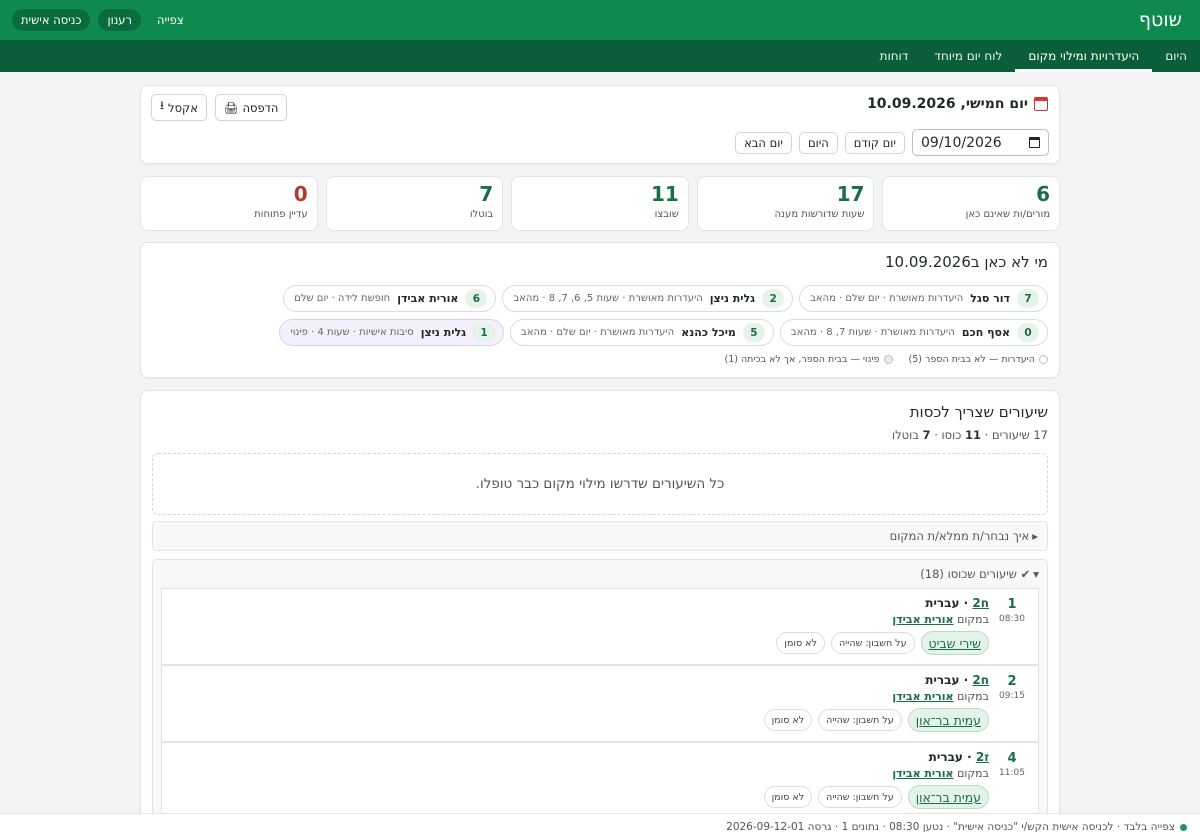 This screenshot has height=840, width=1200. I want to click on subject: עברית, so click(942, 680).